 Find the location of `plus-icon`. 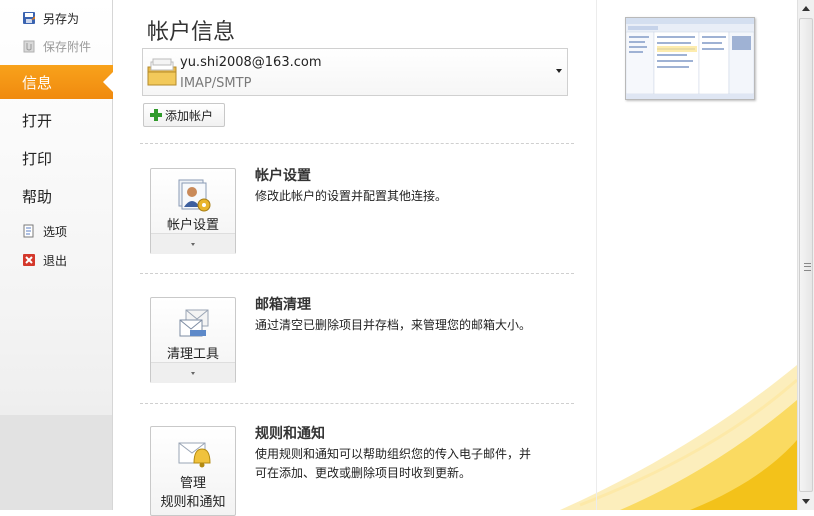

plus-icon is located at coordinates (156, 115).